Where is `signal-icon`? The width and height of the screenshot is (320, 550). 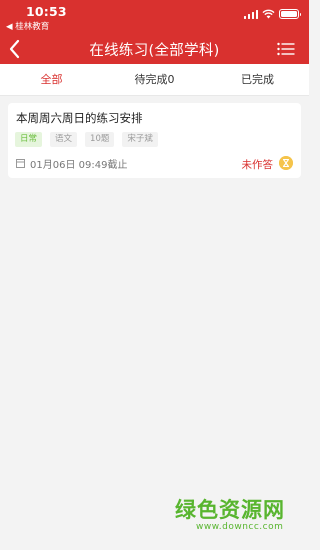
signal-icon is located at coordinates (250, 14).